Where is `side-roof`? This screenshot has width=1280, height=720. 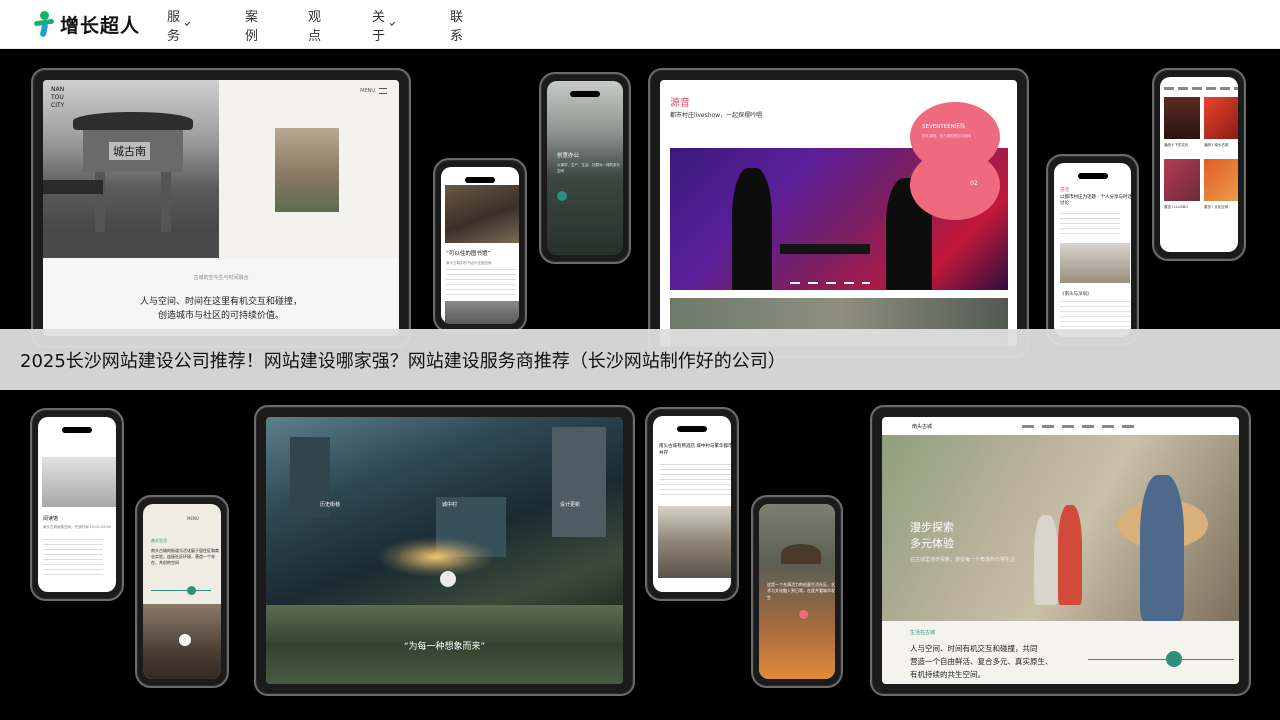 side-roof is located at coordinates (73, 187).